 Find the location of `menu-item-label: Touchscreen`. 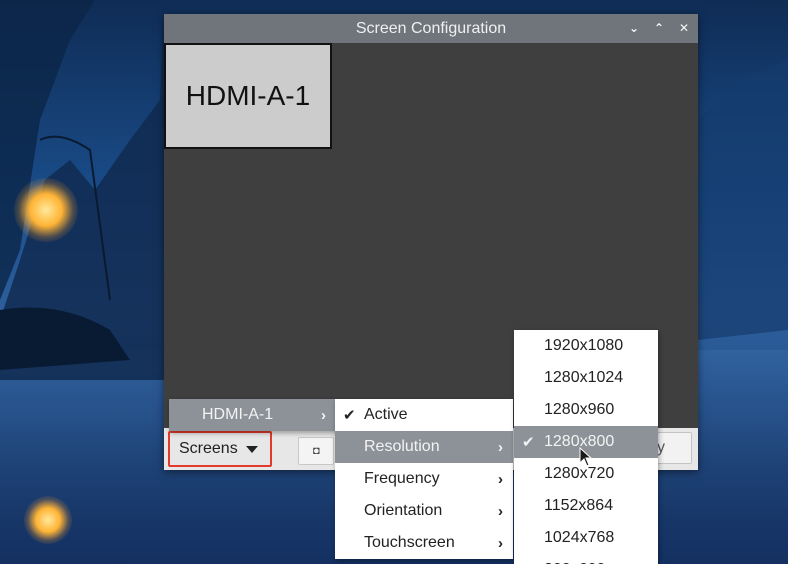

menu-item-label: Touchscreen is located at coordinates (409, 542).